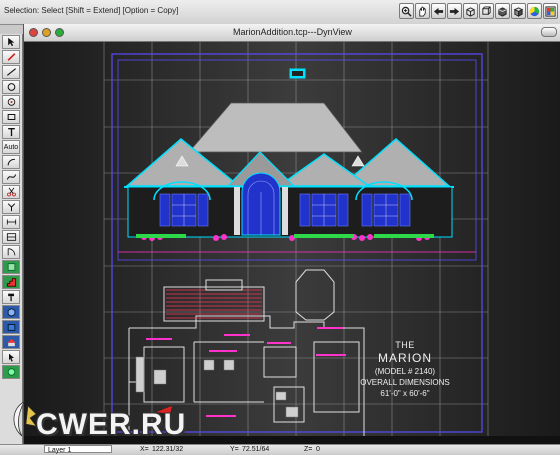  What do you see at coordinates (78, 449) in the screenshot?
I see `layer-select: Layer 1` at bounding box center [78, 449].